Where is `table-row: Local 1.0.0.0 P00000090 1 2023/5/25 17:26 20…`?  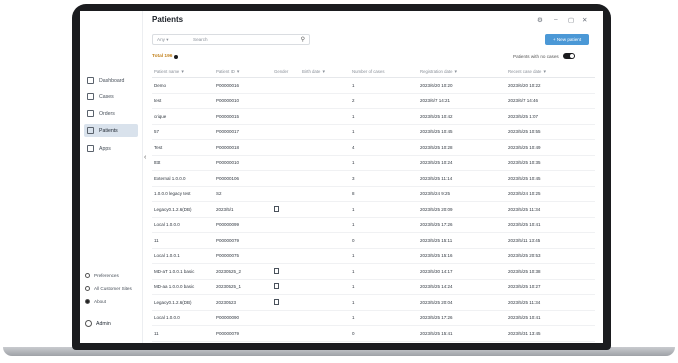
table-row: Local 1.0.0.0 P00000090 1 2023/5/25 17:26 20… is located at coordinates (373, 318).